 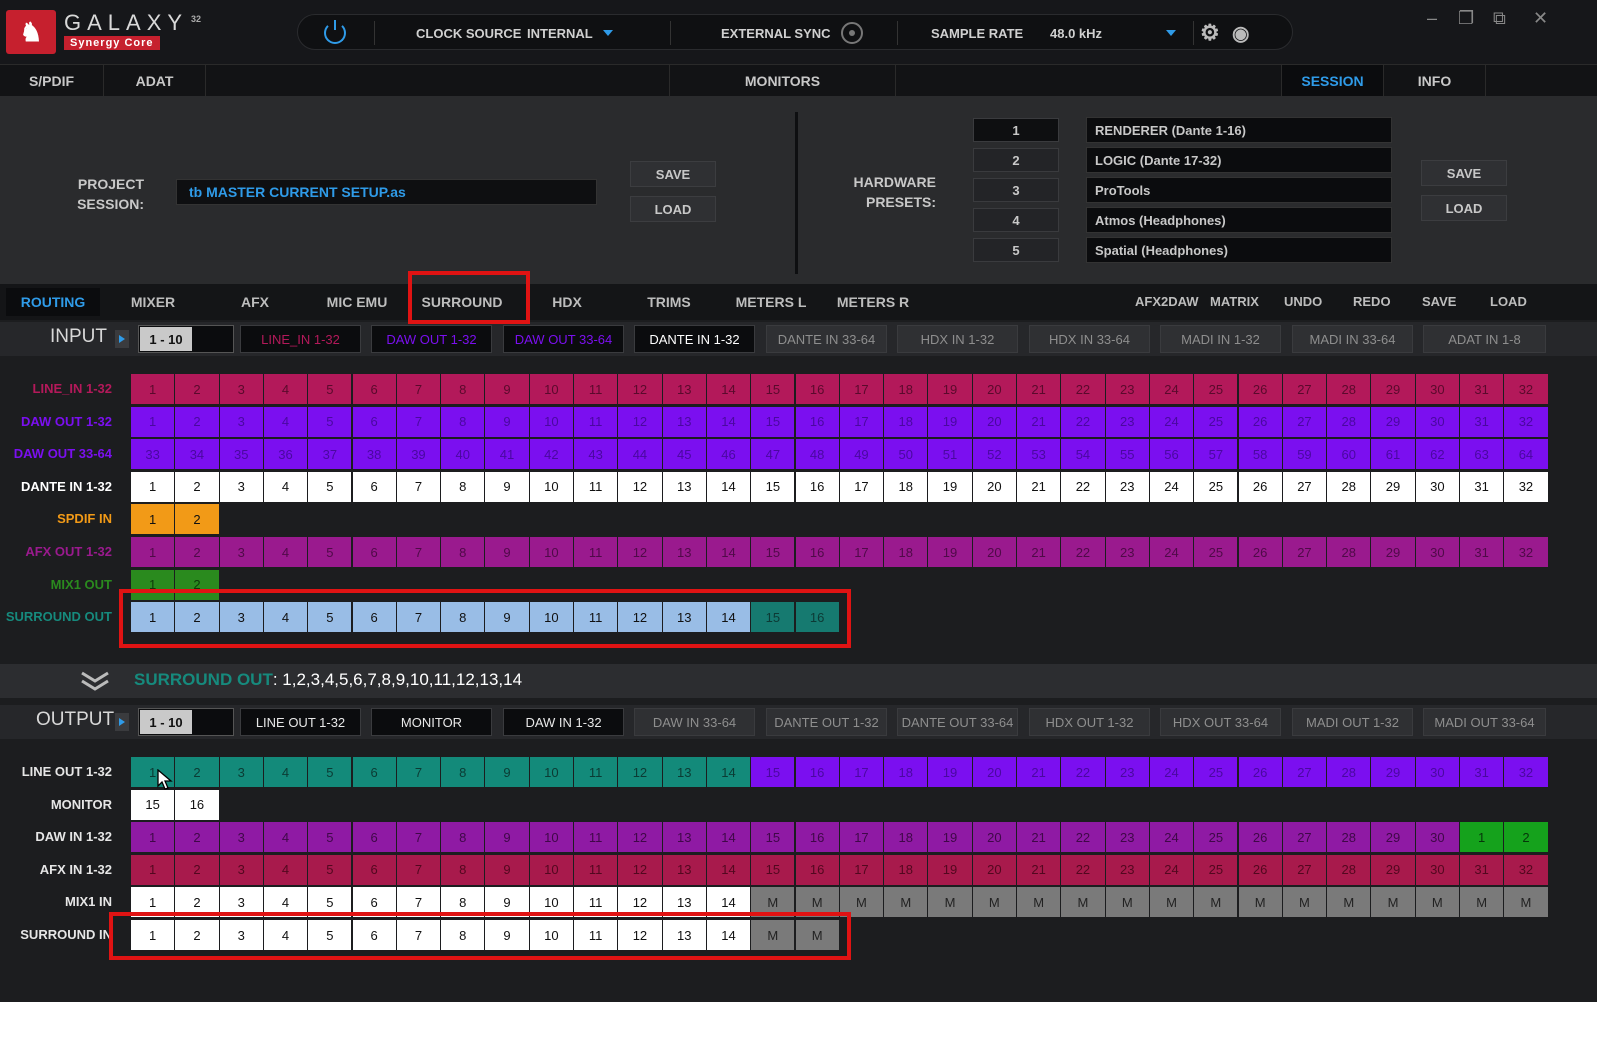 I want to click on tab-session: SESSION, so click(x=1333, y=81).